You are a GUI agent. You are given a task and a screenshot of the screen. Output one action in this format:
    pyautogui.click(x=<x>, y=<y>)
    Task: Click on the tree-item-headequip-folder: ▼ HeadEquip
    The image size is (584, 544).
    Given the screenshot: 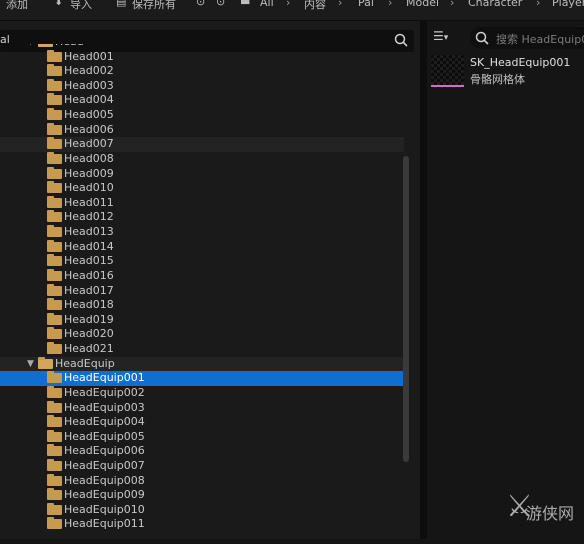 What is the action you would take?
    pyautogui.click(x=202, y=364)
    